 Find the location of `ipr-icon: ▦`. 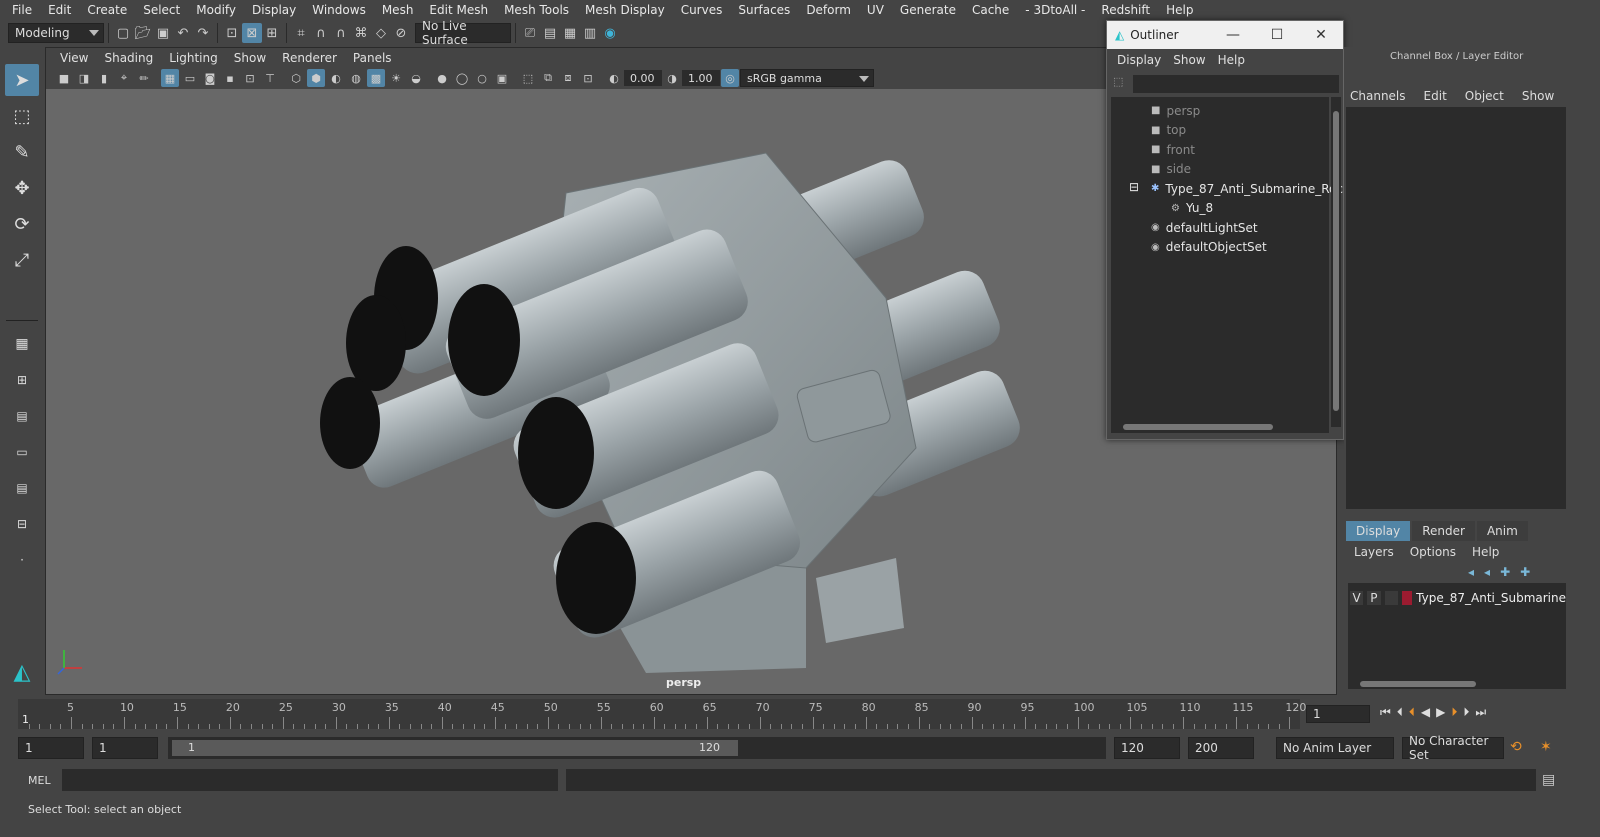

ipr-icon: ▦ is located at coordinates (570, 33).